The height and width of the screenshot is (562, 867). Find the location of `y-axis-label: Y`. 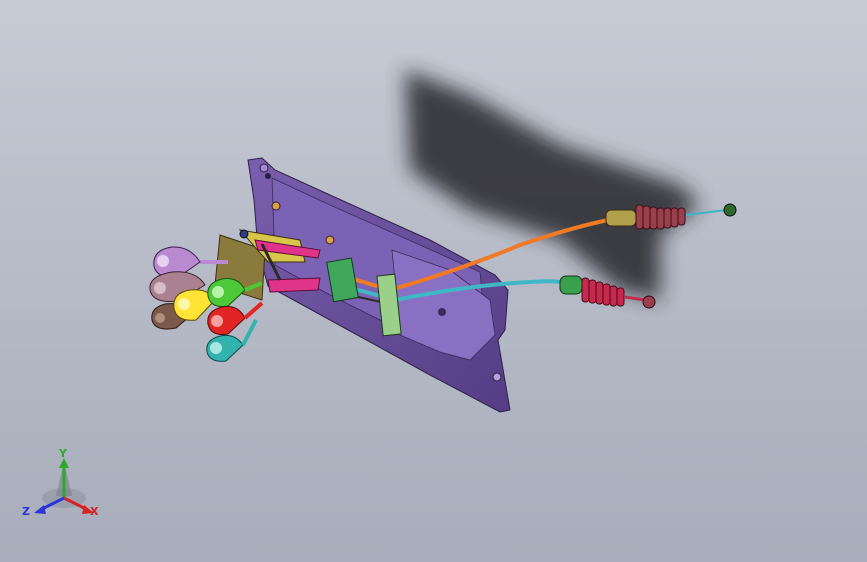

y-axis-label: Y is located at coordinates (63, 453).